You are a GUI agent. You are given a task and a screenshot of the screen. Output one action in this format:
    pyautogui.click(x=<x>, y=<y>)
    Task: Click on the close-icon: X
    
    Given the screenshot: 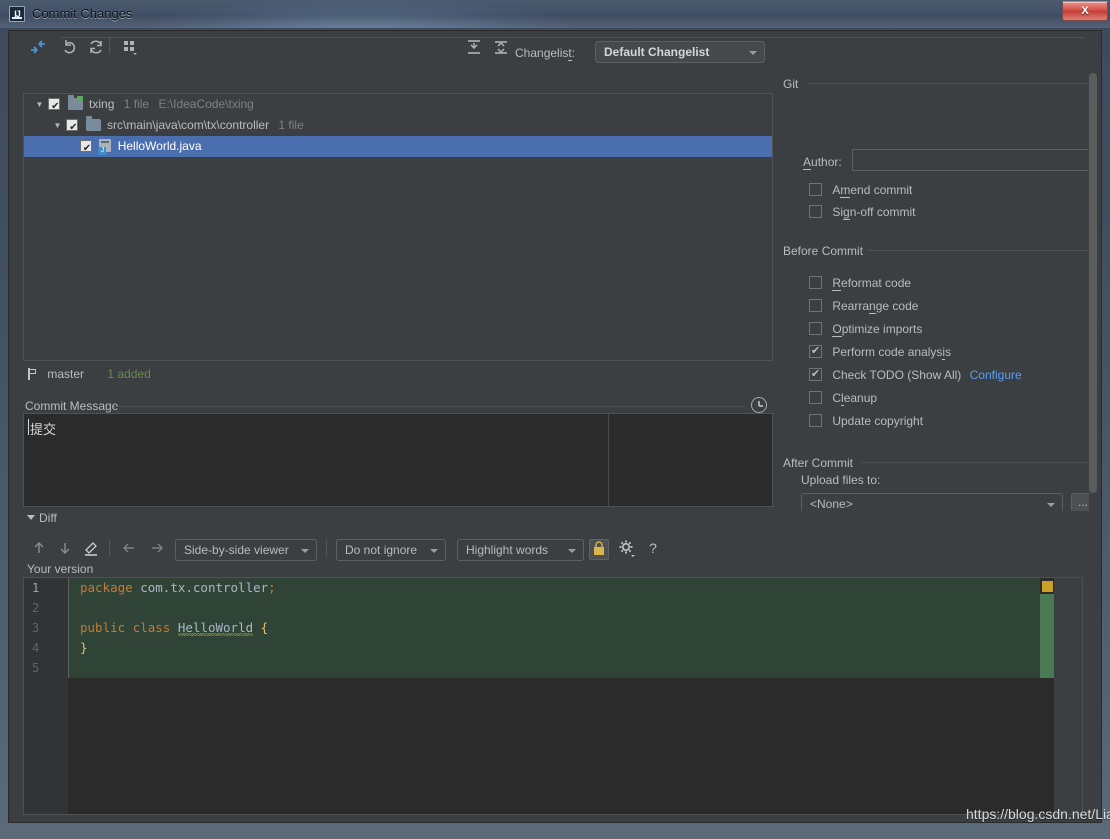 What is the action you would take?
    pyautogui.click(x=1085, y=11)
    